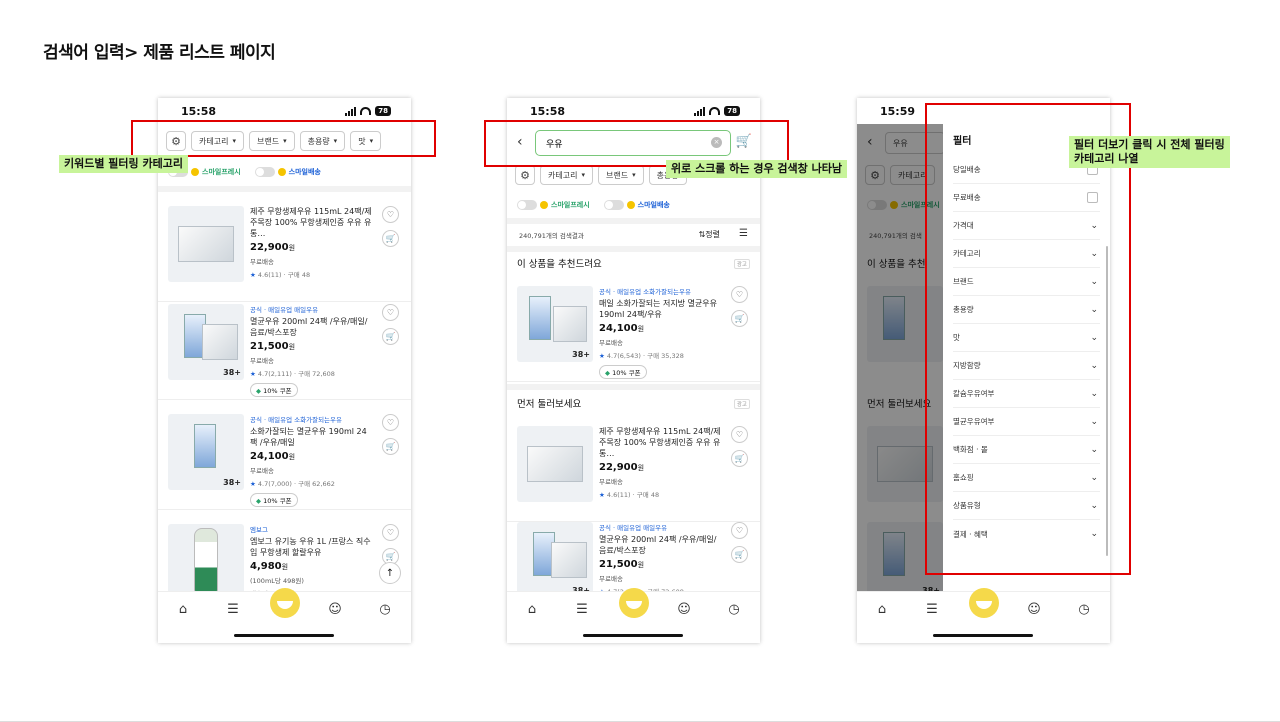 This screenshot has width=1280, height=722. What do you see at coordinates (622, 564) in the screenshot?
I see `product-price: 21,500원` at bounding box center [622, 564].